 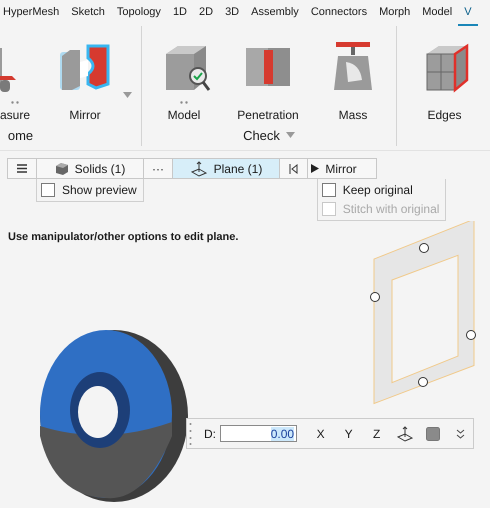 I want to click on checkbox-option: Keep original, so click(x=381, y=190).